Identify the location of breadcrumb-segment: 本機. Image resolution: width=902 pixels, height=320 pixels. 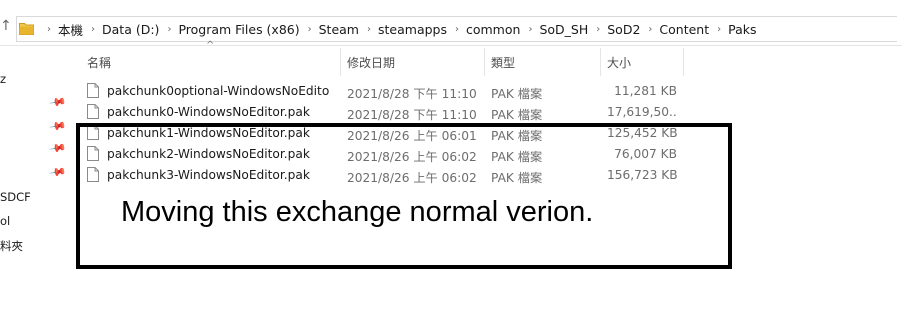
(70, 29).